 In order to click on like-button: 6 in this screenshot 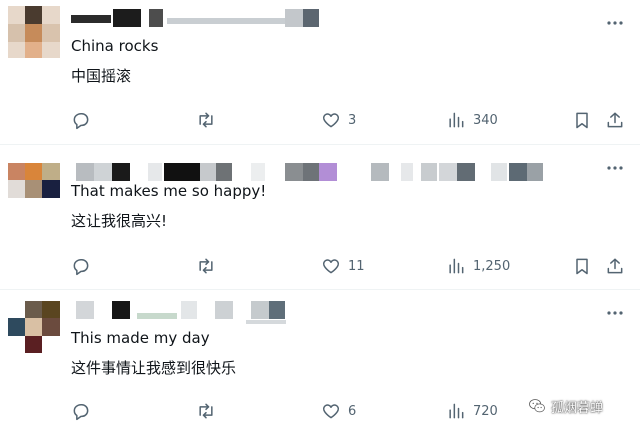, I will do `click(338, 411)`.